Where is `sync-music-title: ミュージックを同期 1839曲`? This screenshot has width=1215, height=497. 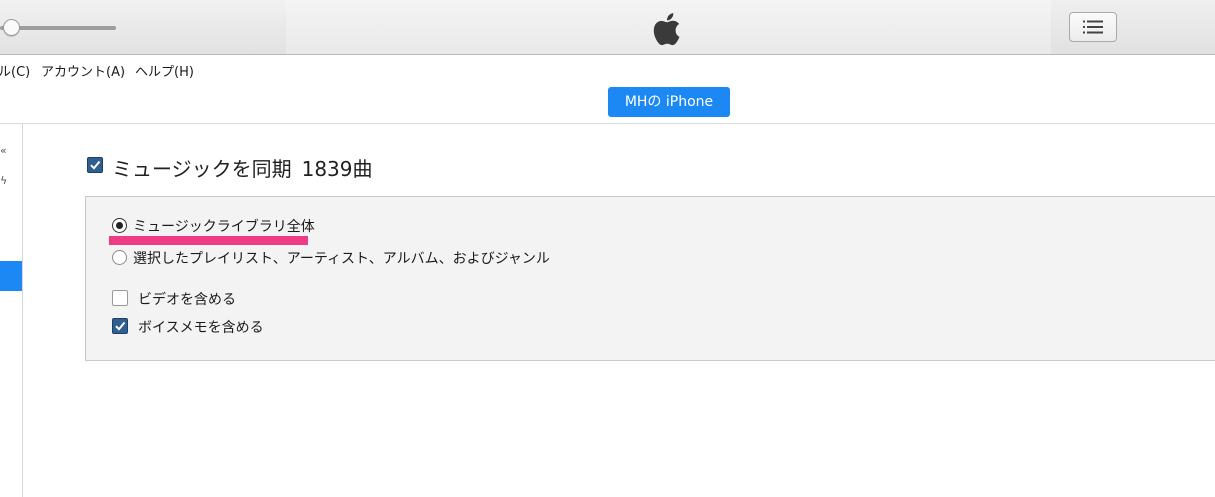
sync-music-title: ミュージックを同期 1839曲 is located at coordinates (242, 167).